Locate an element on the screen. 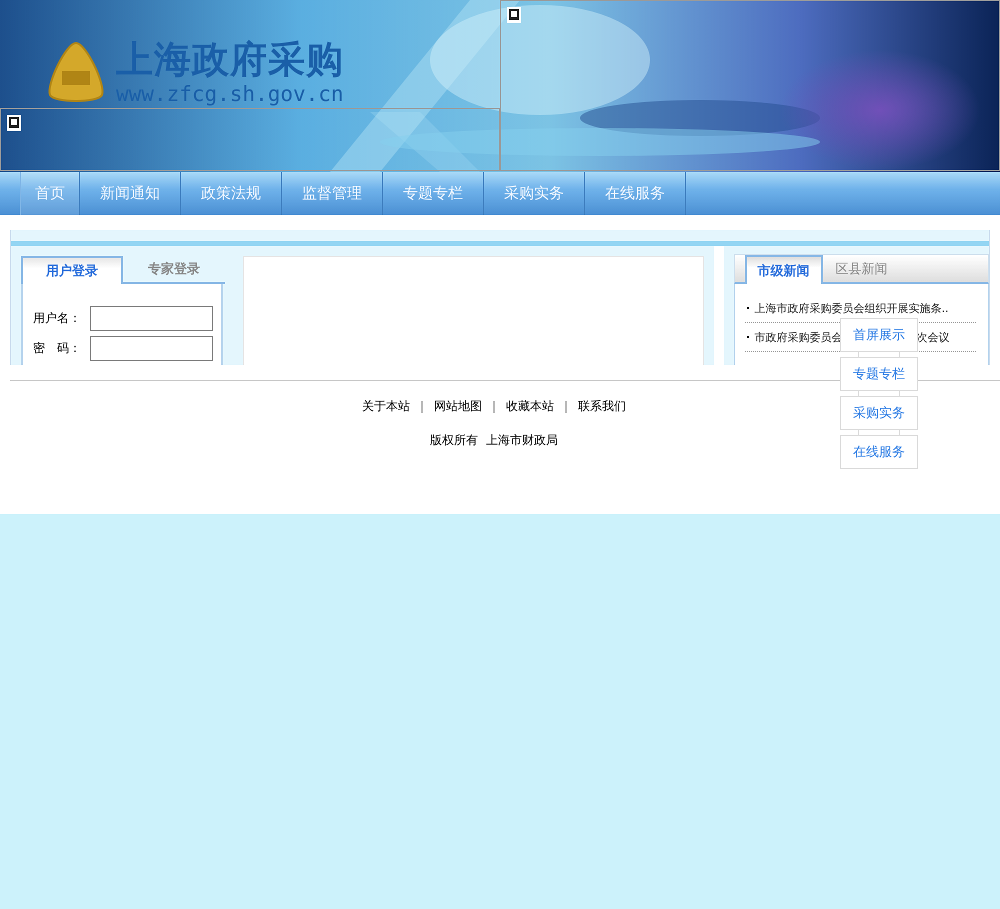  nav-item: 专题专栏 is located at coordinates (433, 193).